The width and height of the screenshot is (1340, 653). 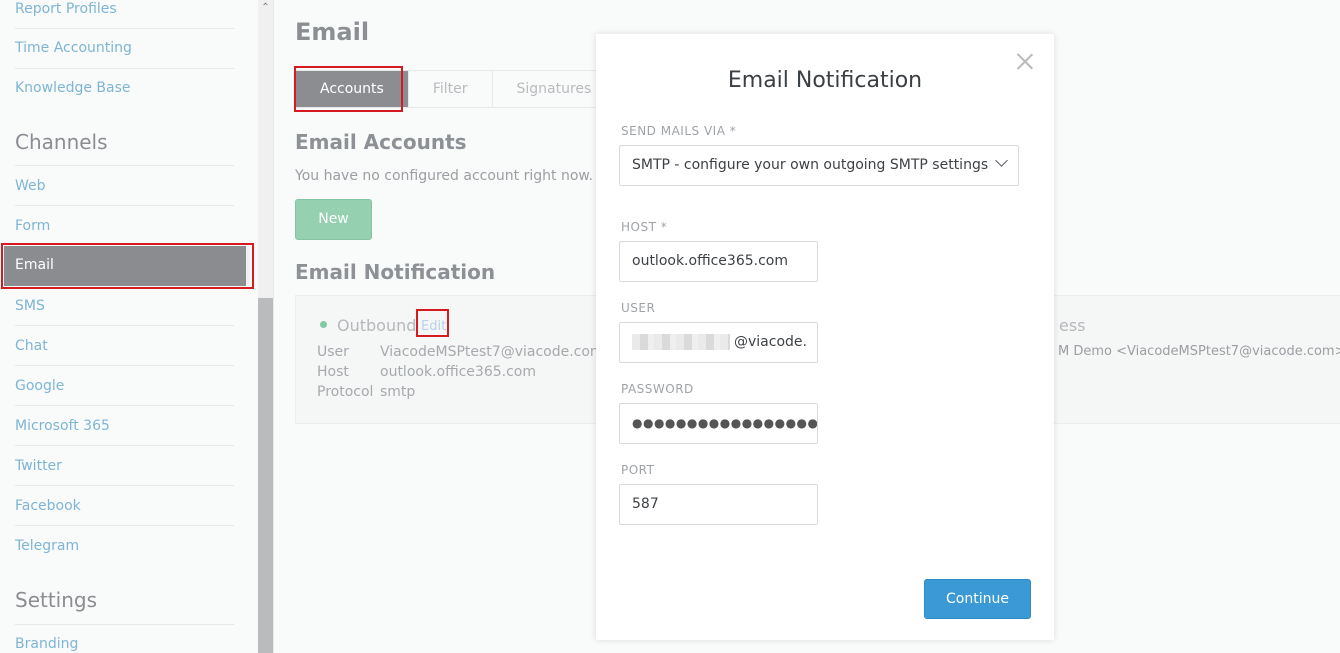 I want to click on sidebar-item-web: Web, so click(x=124, y=186).